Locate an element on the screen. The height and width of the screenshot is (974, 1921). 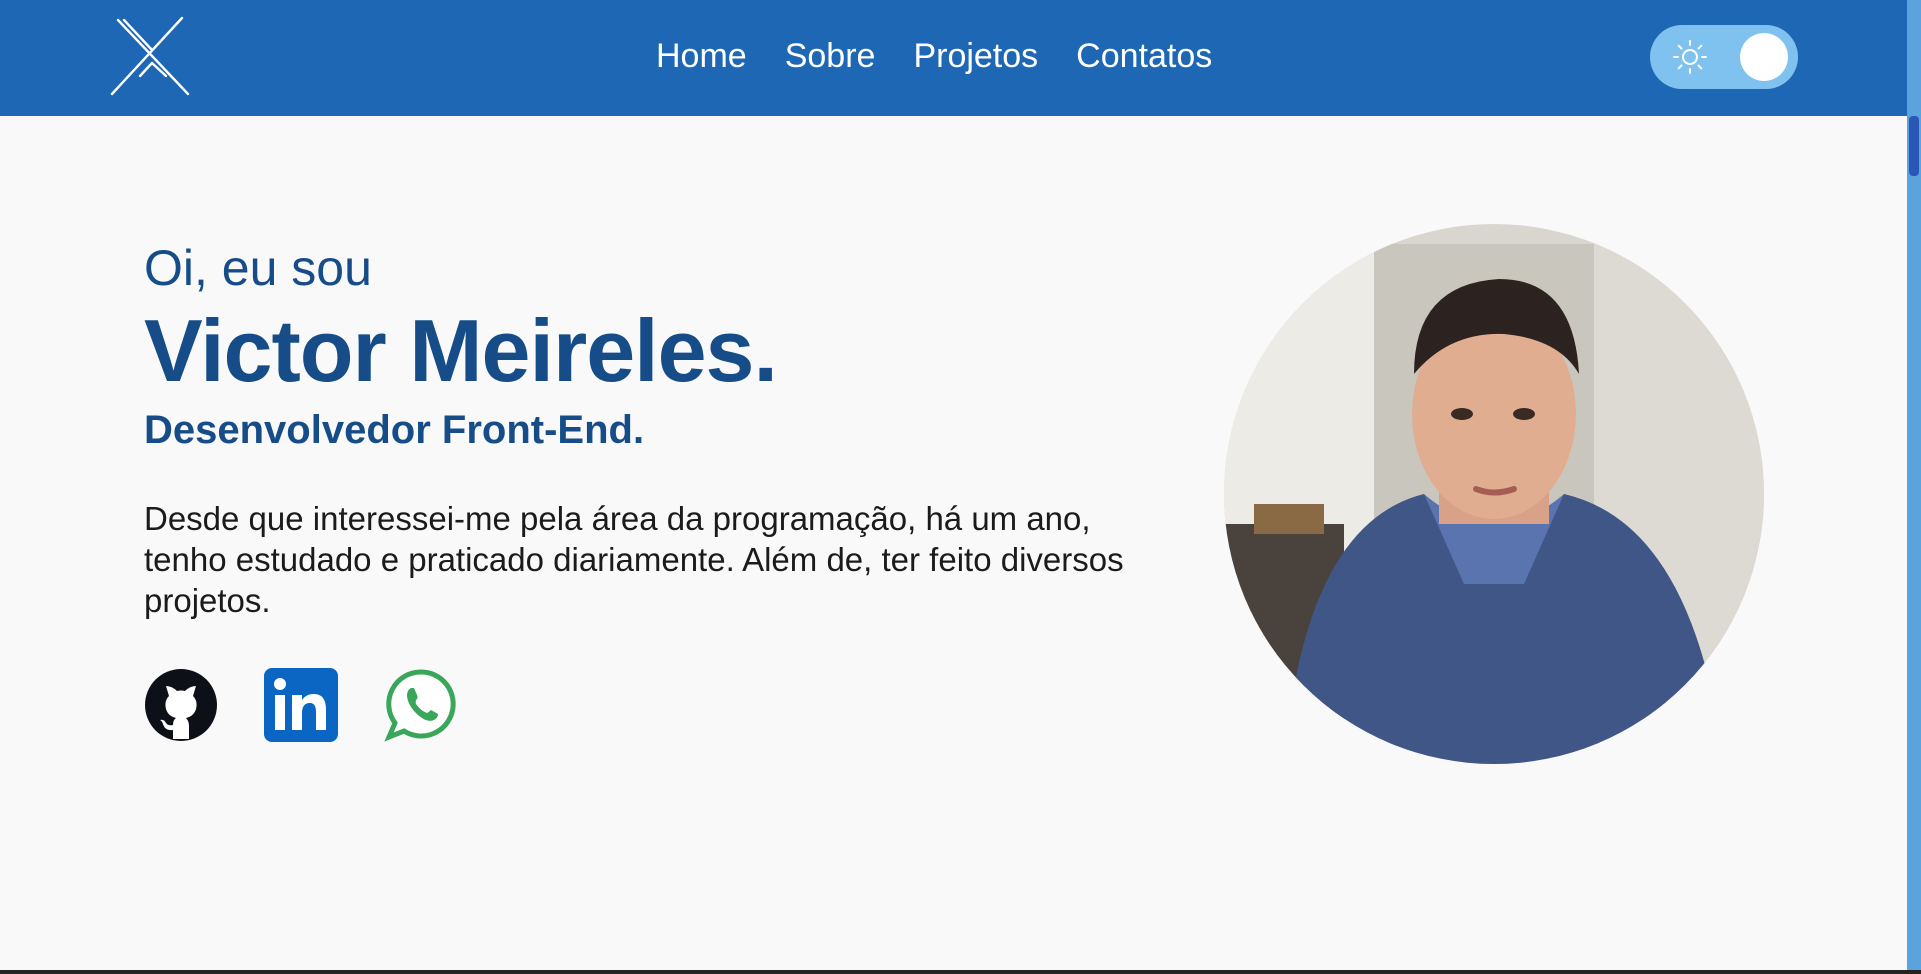
theme-toggle is located at coordinates (1724, 57).